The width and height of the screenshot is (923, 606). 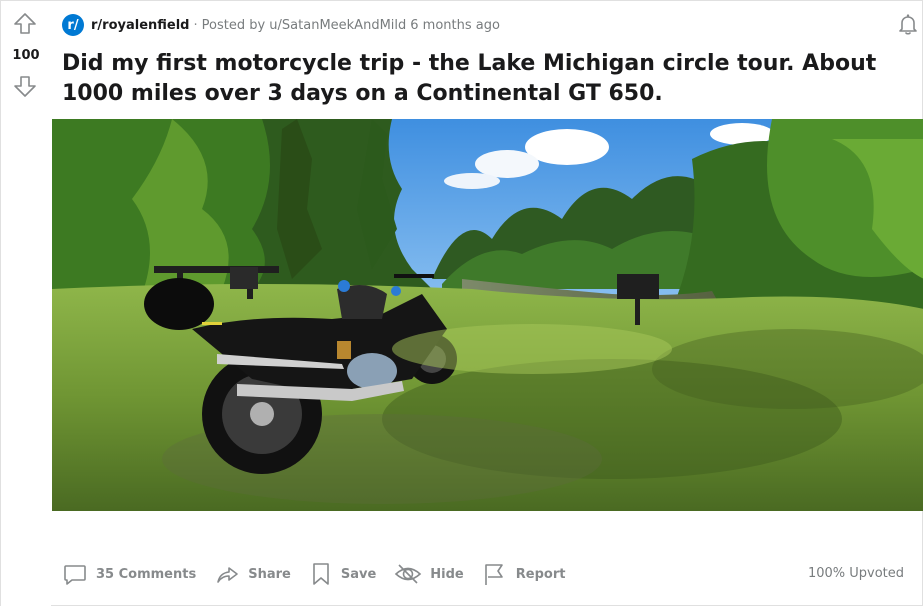 What do you see at coordinates (304, 25) in the screenshot?
I see `posted-by: Posted by u/SatanMeekAndMild` at bounding box center [304, 25].